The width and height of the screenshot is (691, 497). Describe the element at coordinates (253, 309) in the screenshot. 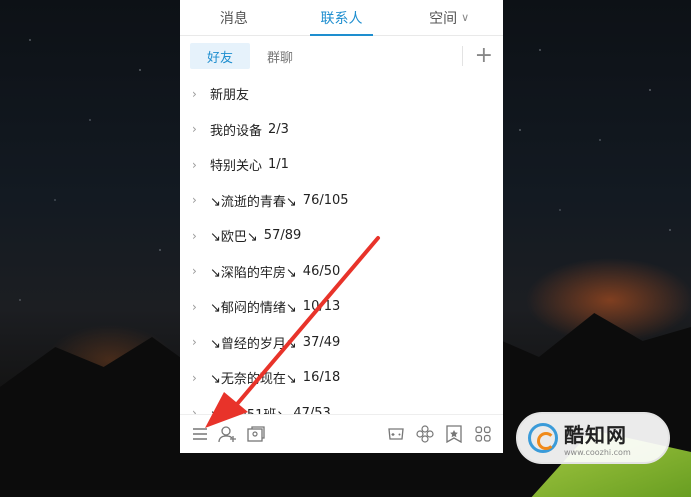

I see `group-name: ↘郁闷的情绪↘` at that location.